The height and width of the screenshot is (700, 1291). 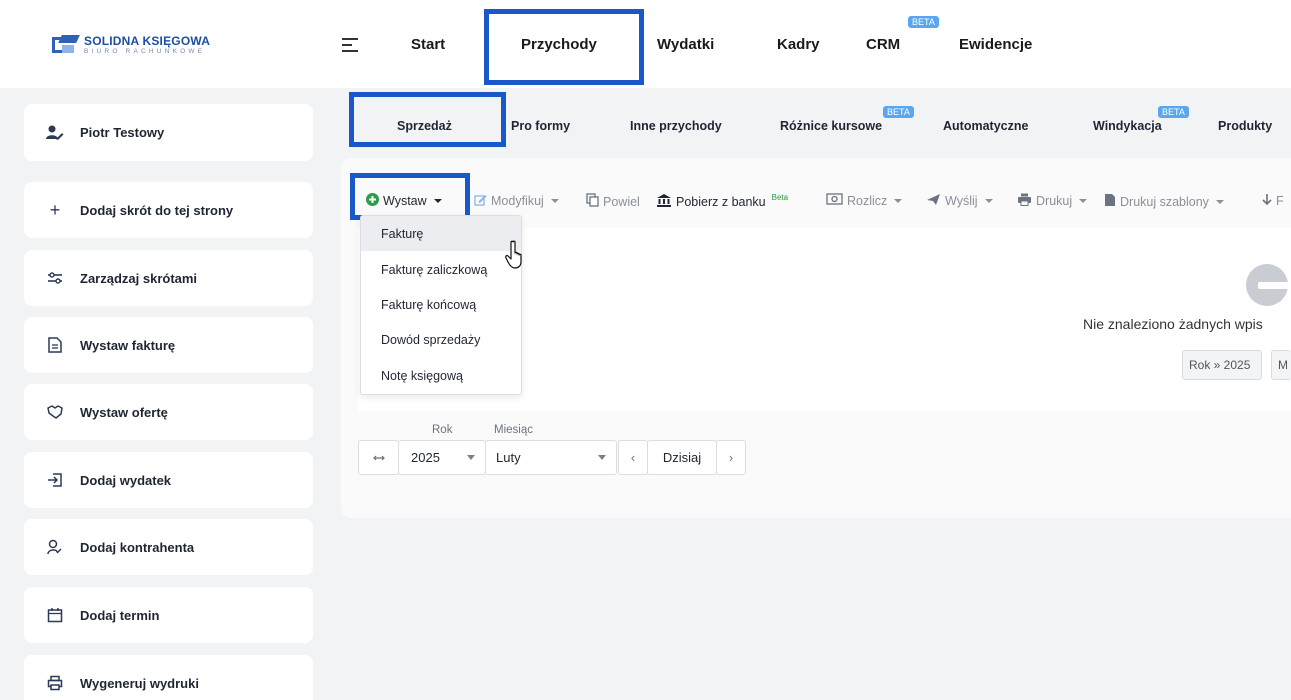 I want to click on topnav-start: Start, so click(x=428, y=44).